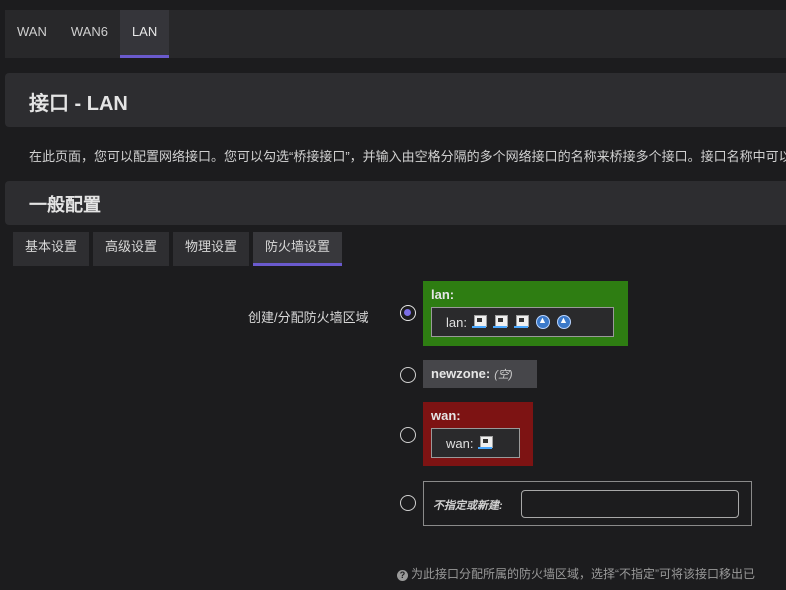  I want to click on section-title: 一般配置, so click(65, 205).